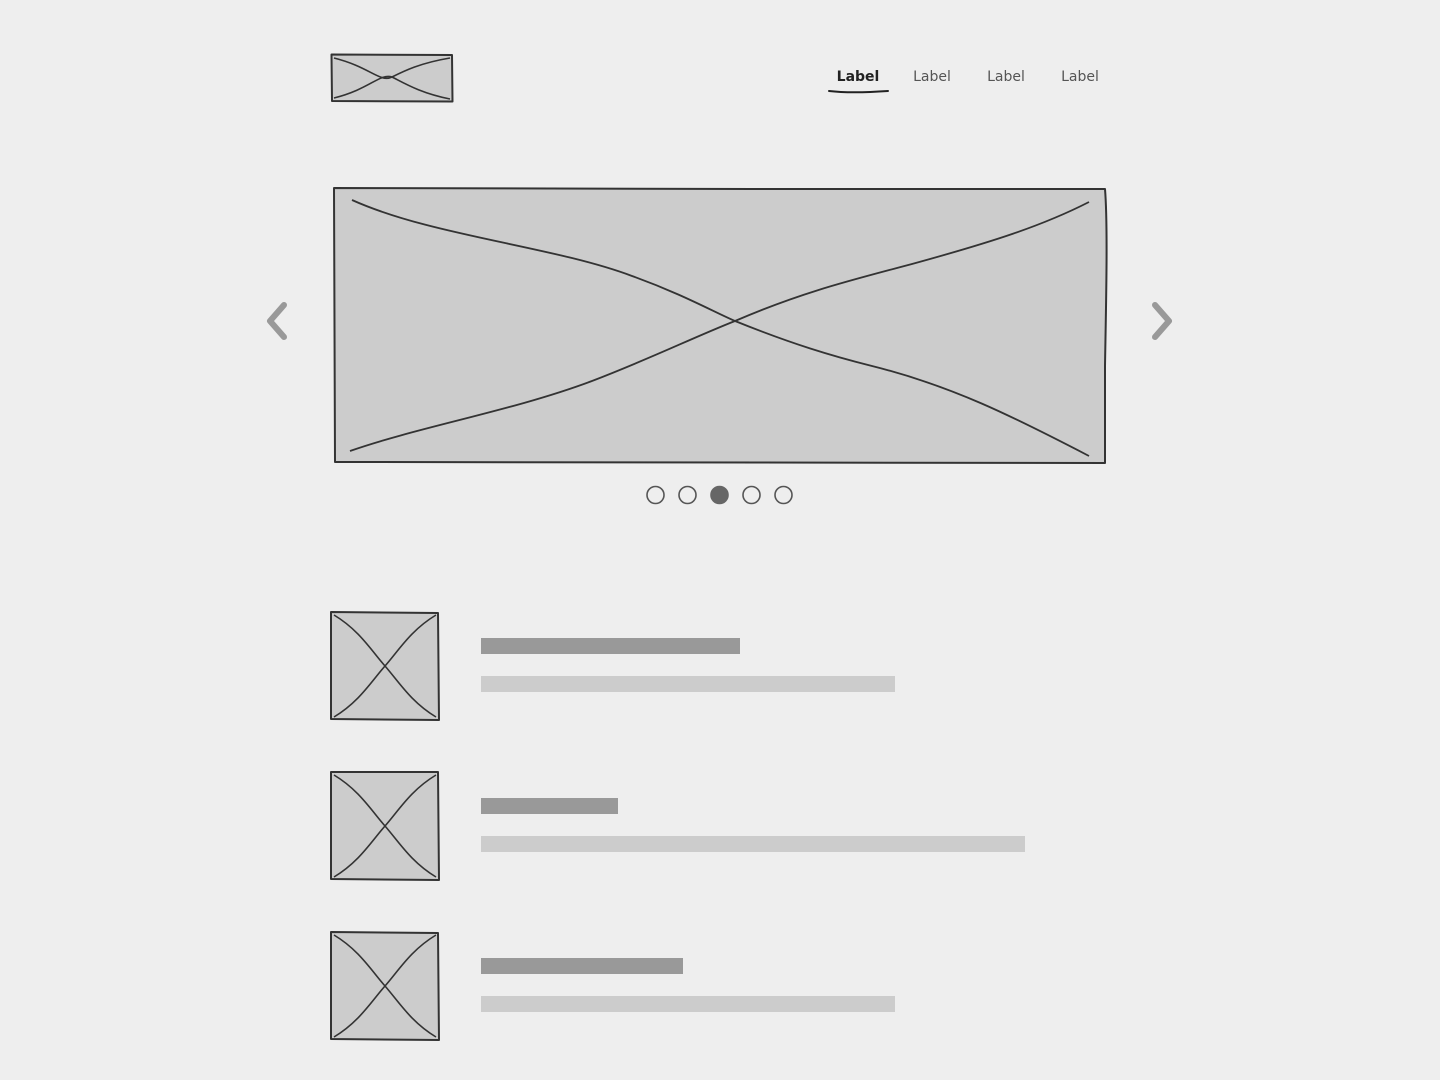 Image resolution: width=1440 pixels, height=1080 pixels. I want to click on logo-placeholder, so click(392, 78).